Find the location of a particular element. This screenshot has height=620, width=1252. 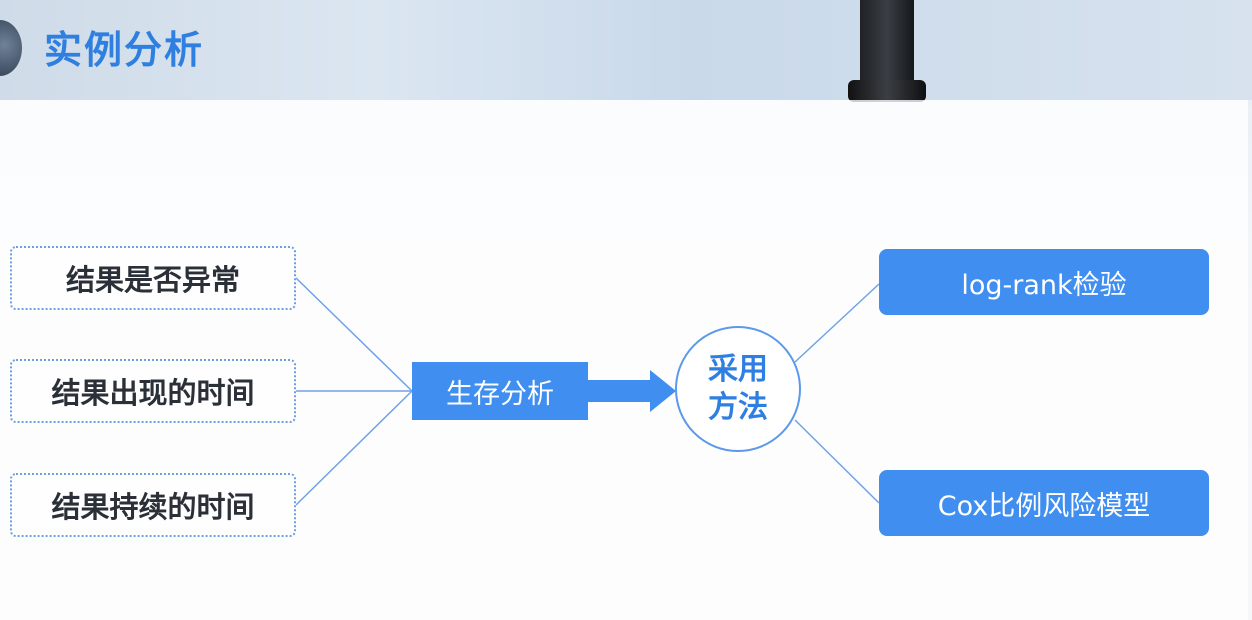

source-box-duration: 结果持续的时间 is located at coordinates (153, 505).